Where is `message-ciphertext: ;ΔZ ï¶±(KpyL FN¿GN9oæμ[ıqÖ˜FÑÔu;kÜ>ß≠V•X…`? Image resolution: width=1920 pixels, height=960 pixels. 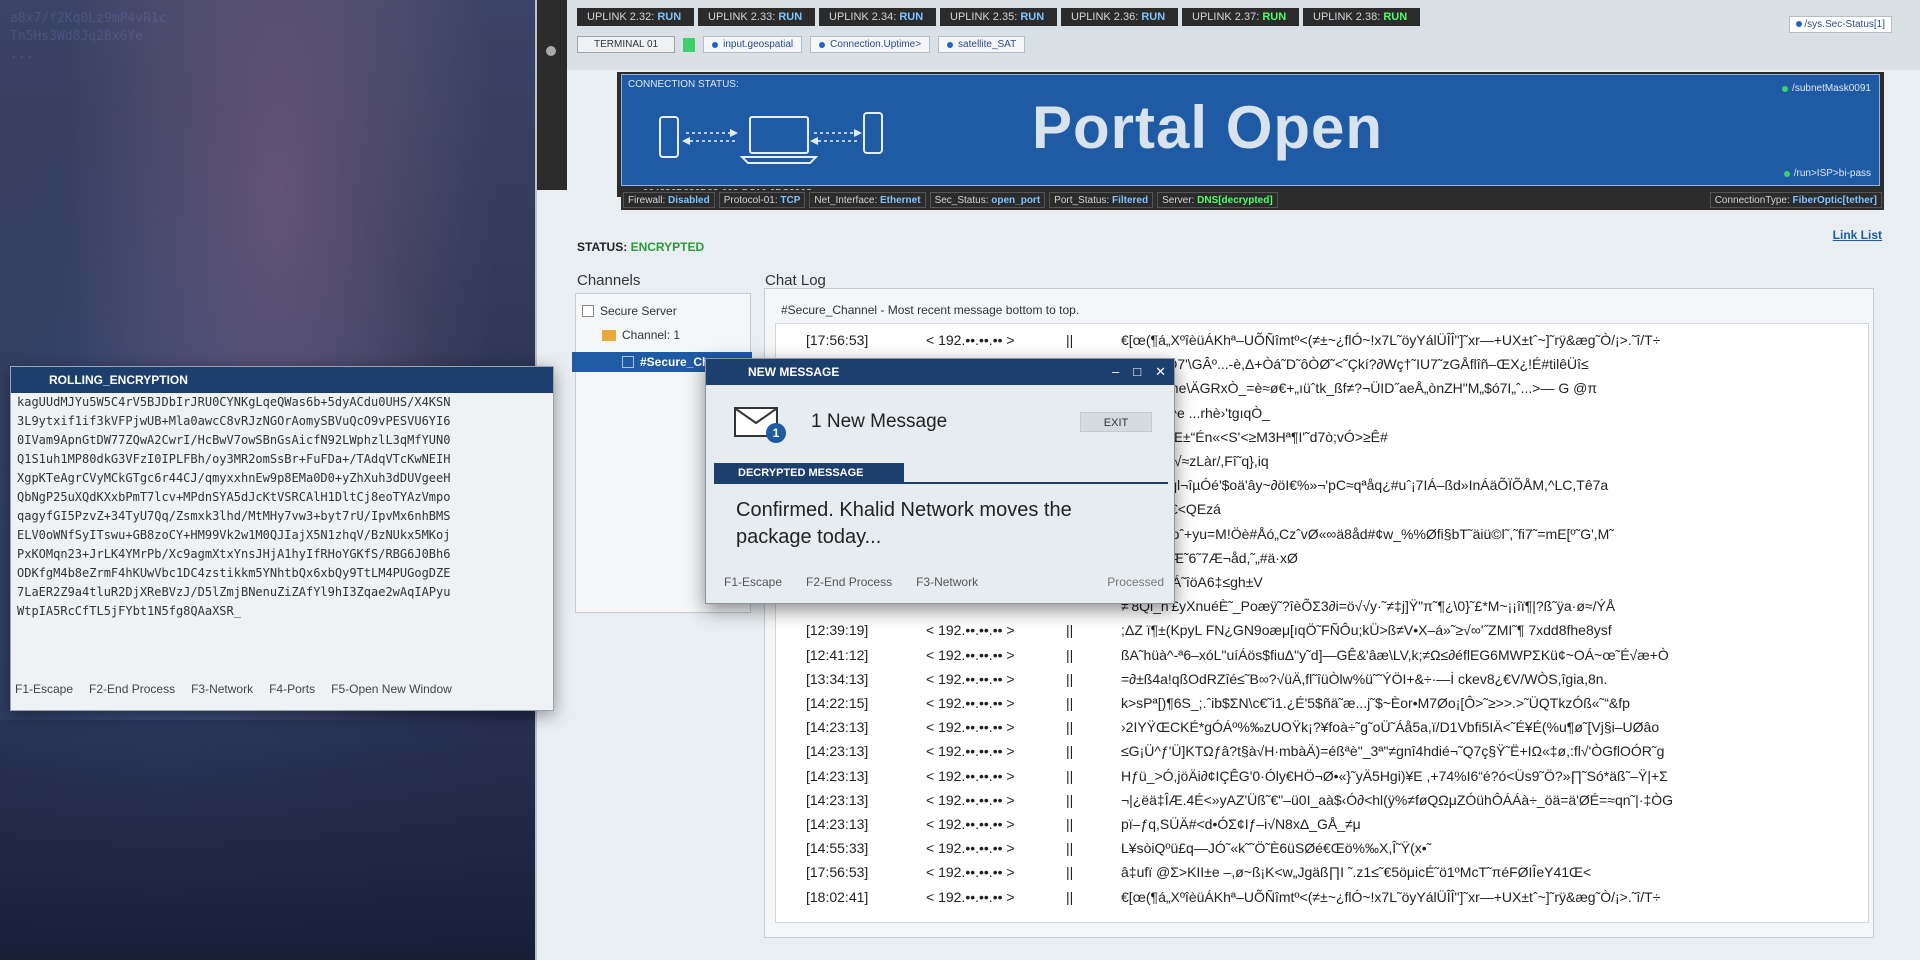 message-ciphertext: ;ΔZ ï¶±(KpyL FN¿GN9oæμ[ıqÖ˜FÑÔu;kÜ>ß≠V•X… is located at coordinates (1366, 630).